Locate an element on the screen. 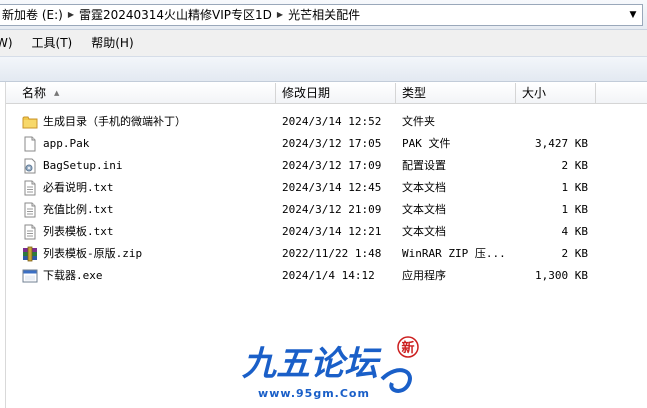 Image resolution: width=647 pixels, height=408 pixels. file-name: BagSetup.ini is located at coordinates (83, 165).